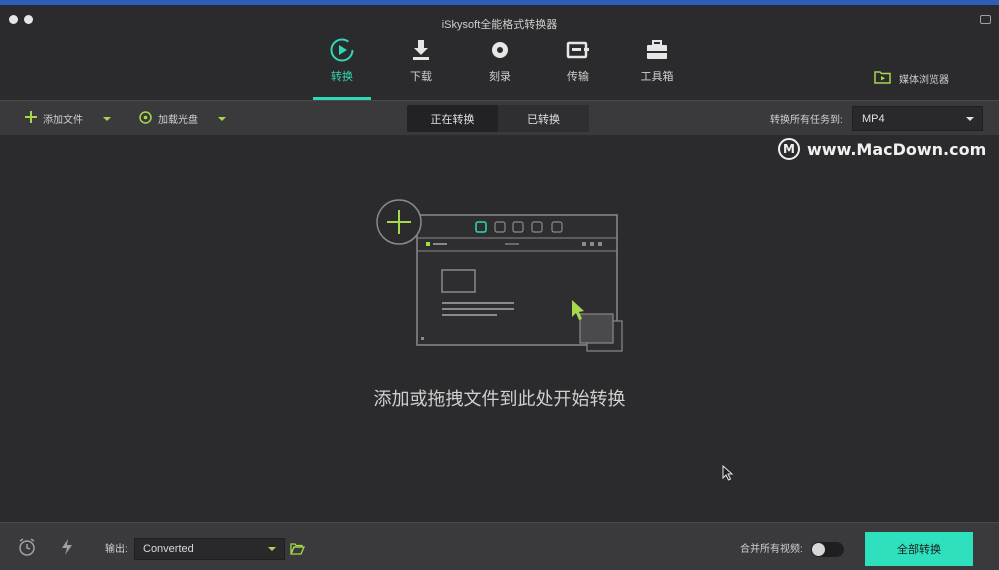  I want to click on burn-disc-icon, so click(500, 50).